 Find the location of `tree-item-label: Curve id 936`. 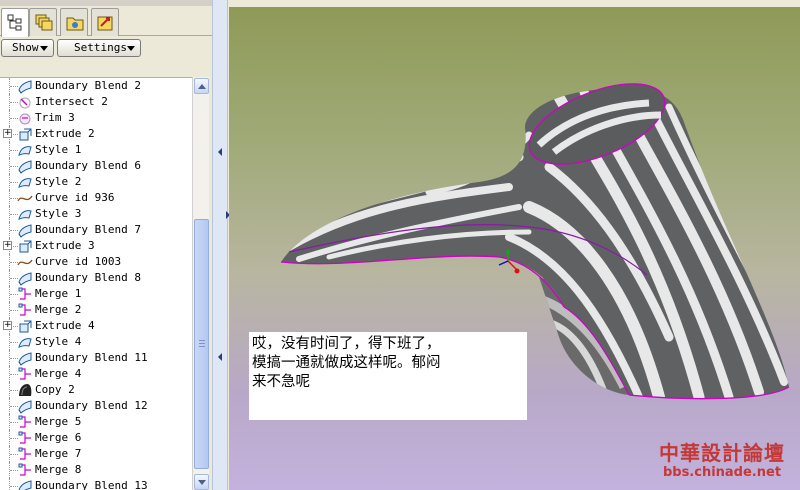

tree-item-label: Curve id 936 is located at coordinates (75, 197).